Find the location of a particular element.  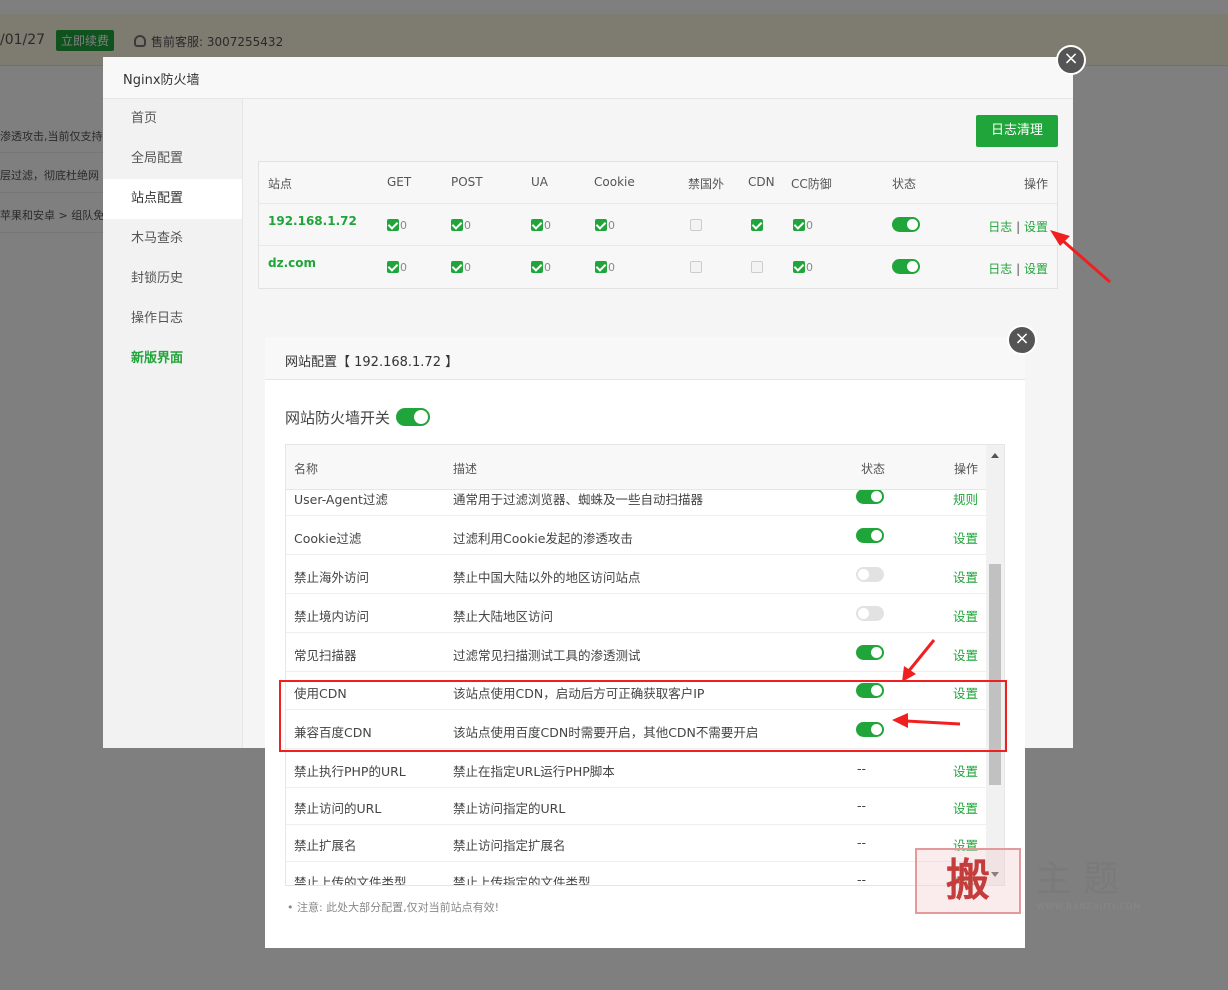

rule-name: 常见扫描器 is located at coordinates (325, 655).